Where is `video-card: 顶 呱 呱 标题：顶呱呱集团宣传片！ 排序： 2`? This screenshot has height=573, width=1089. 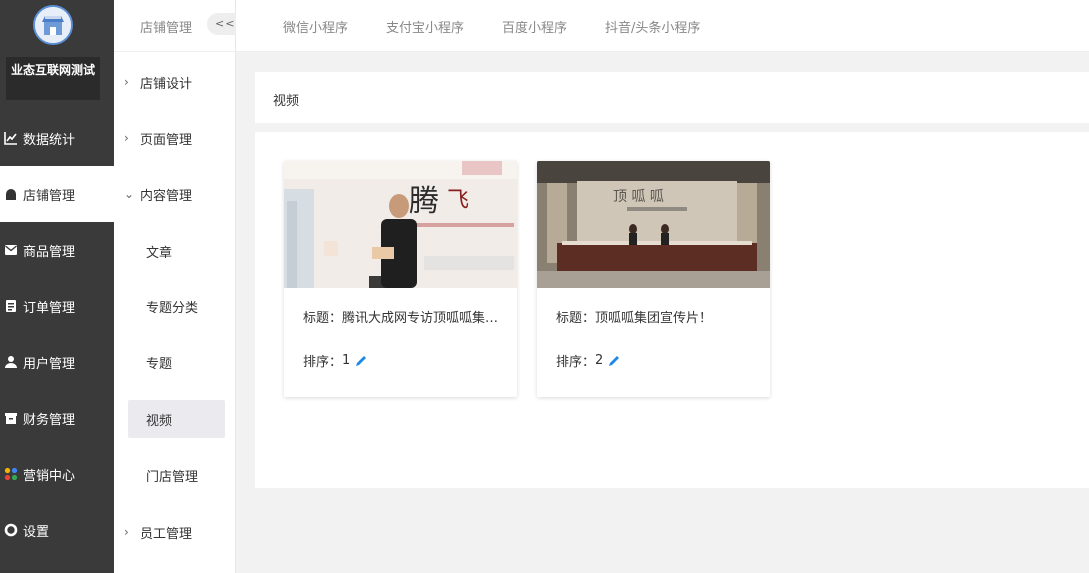 video-card: 顶 呱 呱 标题：顶呱呱集团宣传片！ 排序： 2 is located at coordinates (653, 279).